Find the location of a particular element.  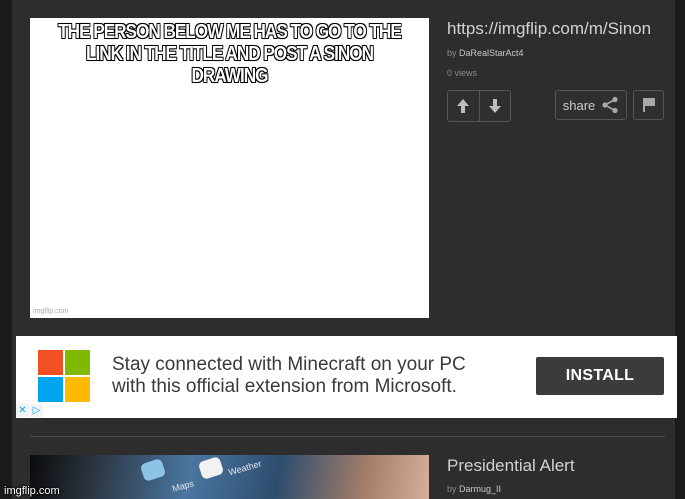

vote-buttons is located at coordinates (479, 106).